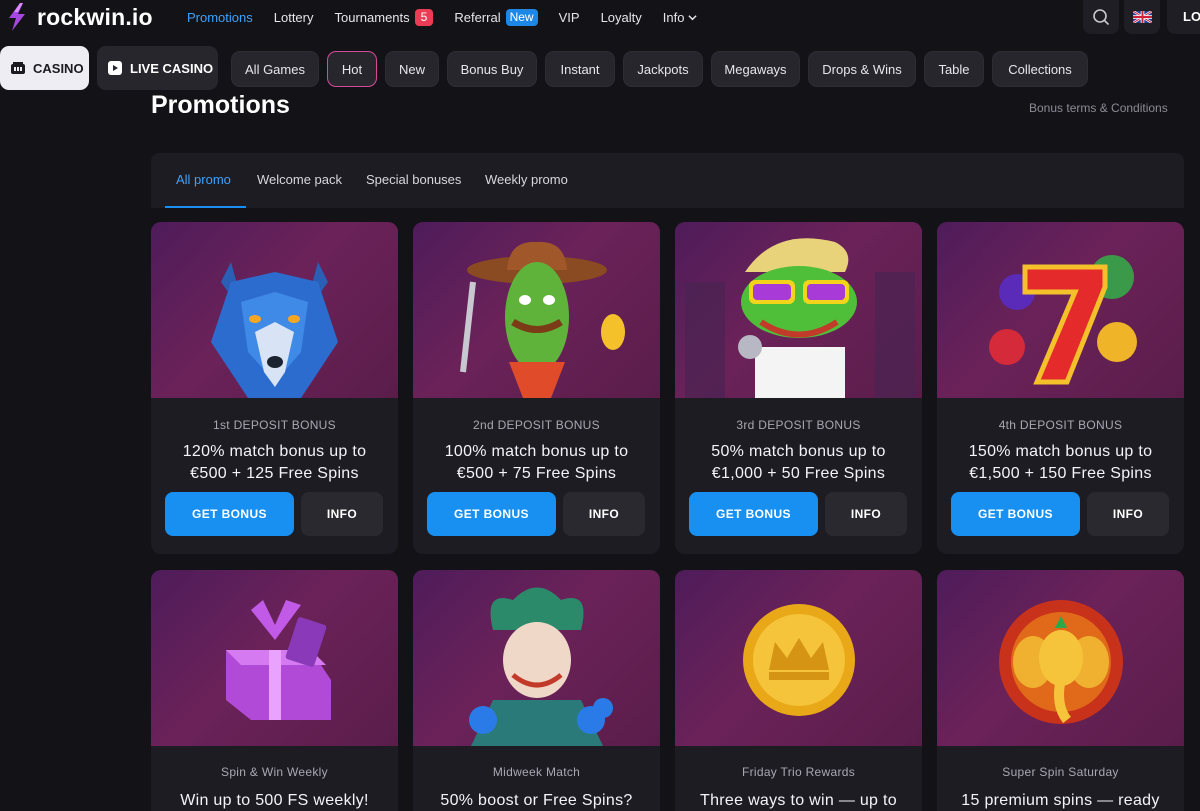  What do you see at coordinates (205, 207) in the screenshot?
I see `active-tab-indicator` at bounding box center [205, 207].